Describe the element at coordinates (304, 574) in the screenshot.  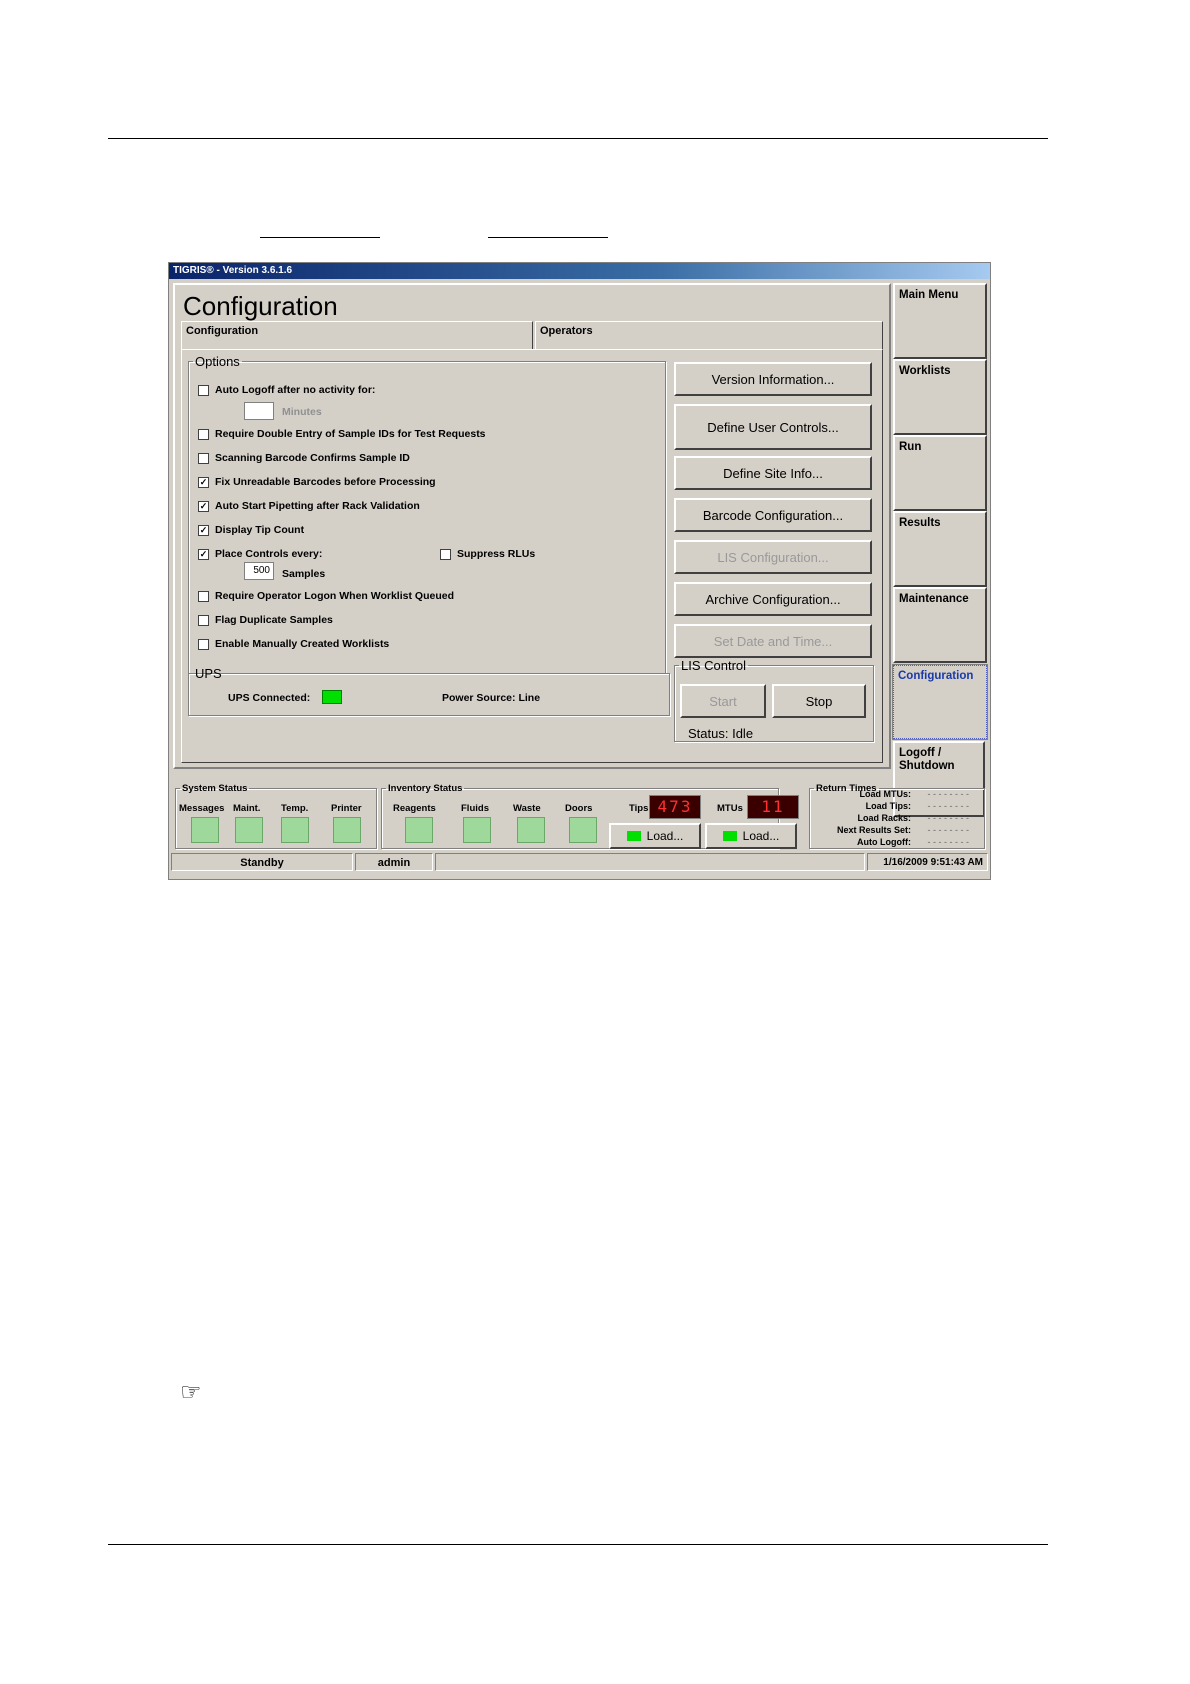
I see `samples-unit-label: Samples` at that location.